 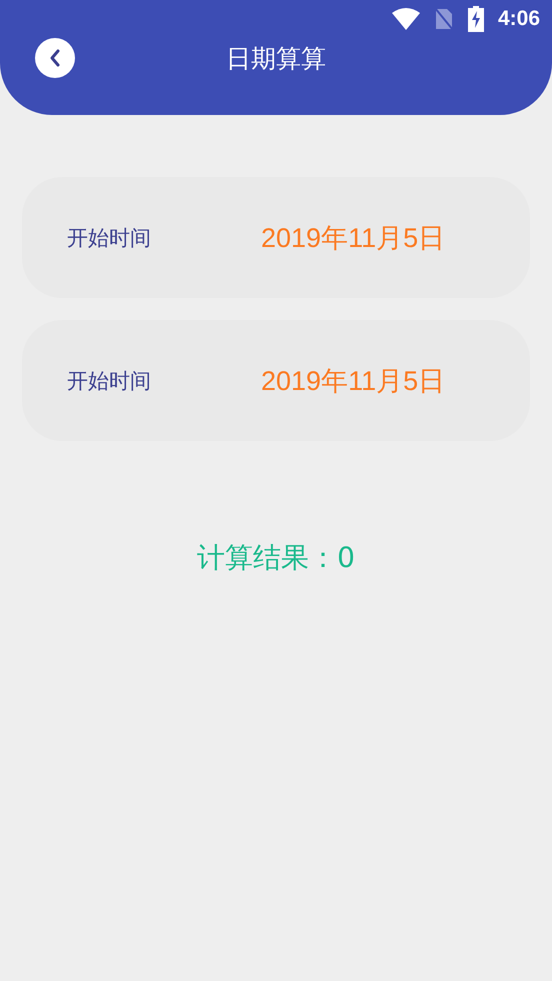 What do you see at coordinates (276, 58) in the screenshot?
I see `screen-title: 日期算算` at bounding box center [276, 58].